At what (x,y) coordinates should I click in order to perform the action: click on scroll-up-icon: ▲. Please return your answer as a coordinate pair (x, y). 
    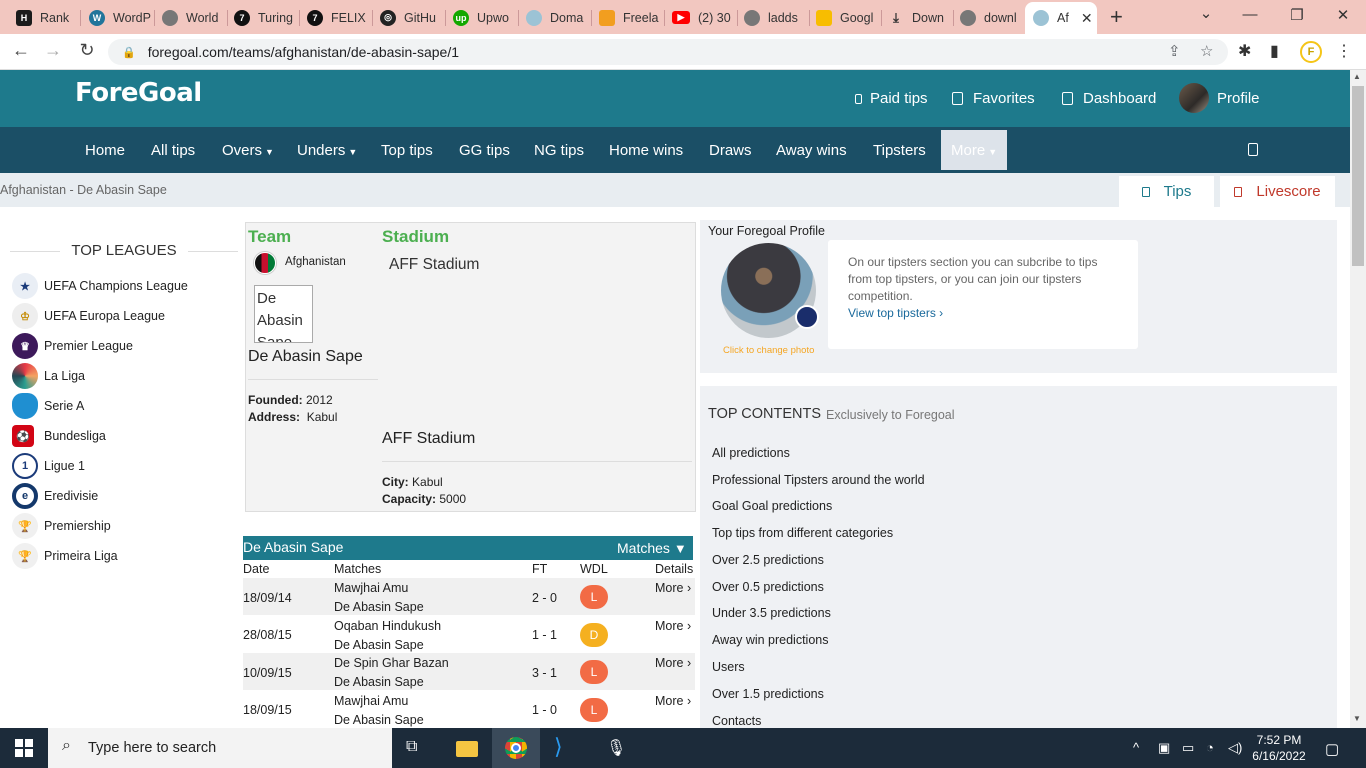
    Looking at the image, I should click on (1357, 76).